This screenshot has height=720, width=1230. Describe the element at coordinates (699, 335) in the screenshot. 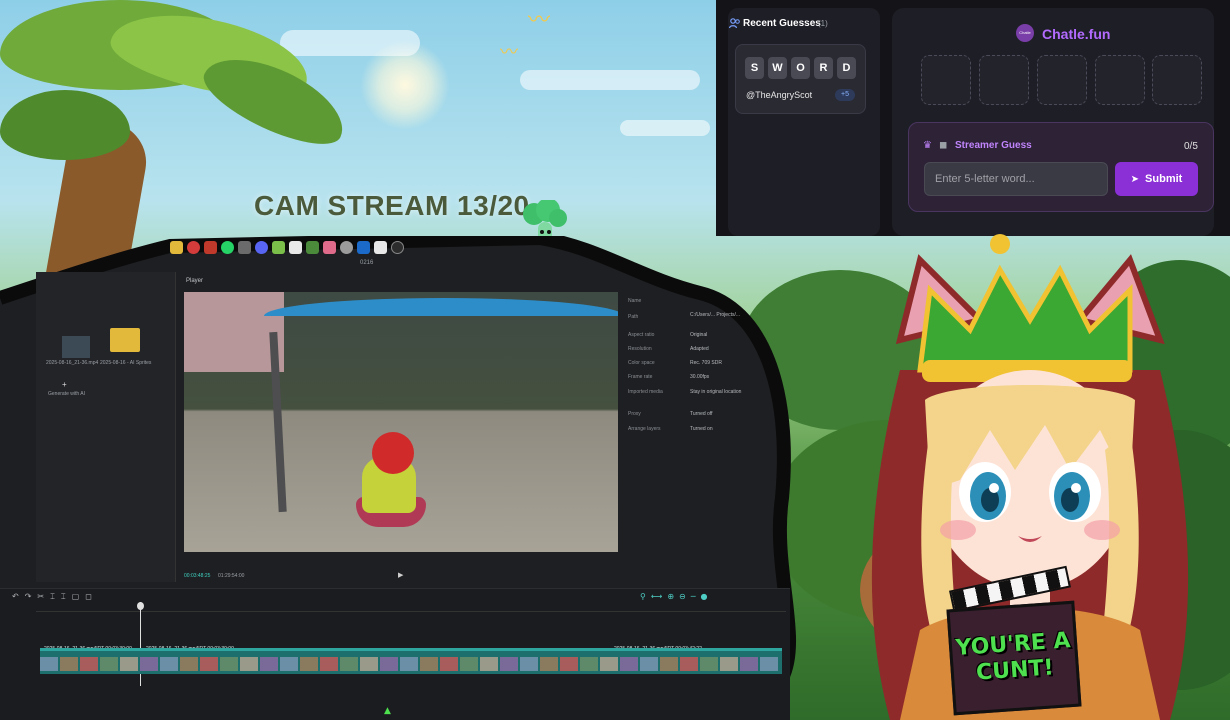

I see `property-value: Original` at that location.